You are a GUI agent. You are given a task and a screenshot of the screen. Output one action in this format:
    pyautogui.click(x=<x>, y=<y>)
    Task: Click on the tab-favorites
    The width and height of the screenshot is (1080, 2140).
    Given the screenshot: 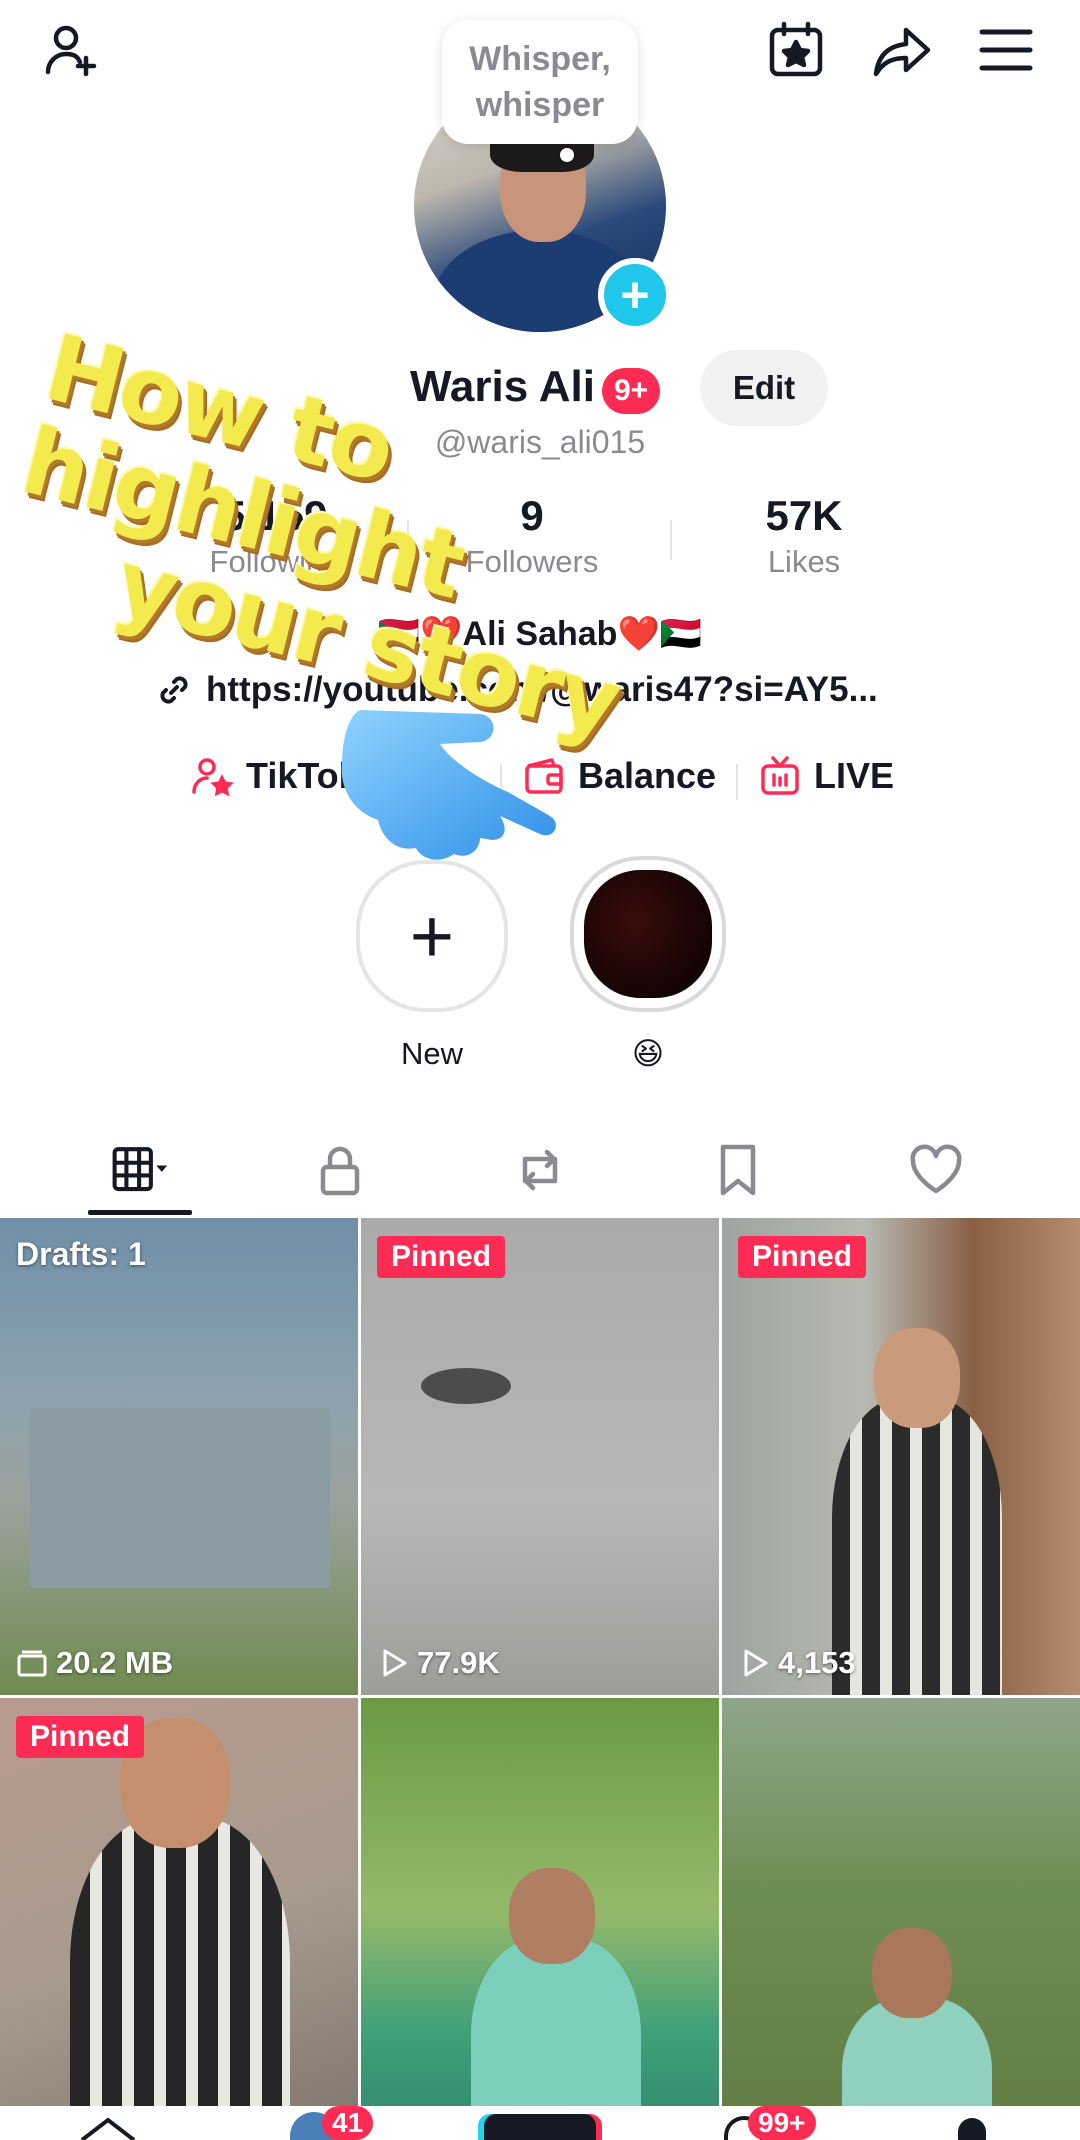 What is the action you would take?
    pyautogui.click(x=738, y=1170)
    